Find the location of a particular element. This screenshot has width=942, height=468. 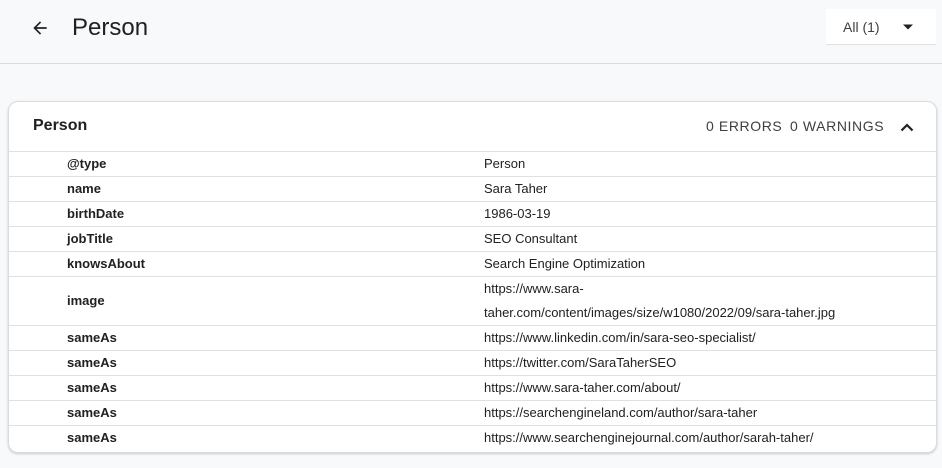

property-row: sameAs https://www.sara-taher.com/about/ is located at coordinates (472, 388).